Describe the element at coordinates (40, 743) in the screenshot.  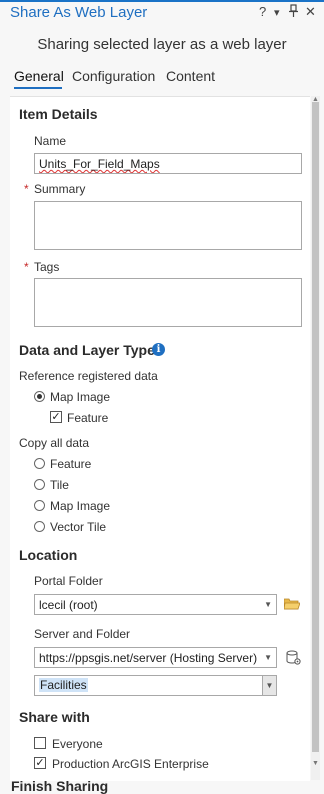
I see `checkbox-everyone` at that location.